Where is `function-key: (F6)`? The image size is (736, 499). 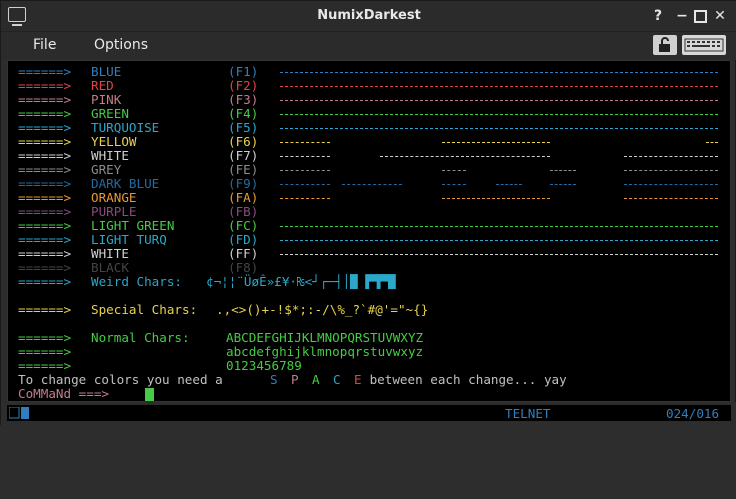
function-key: (F6) is located at coordinates (243, 141).